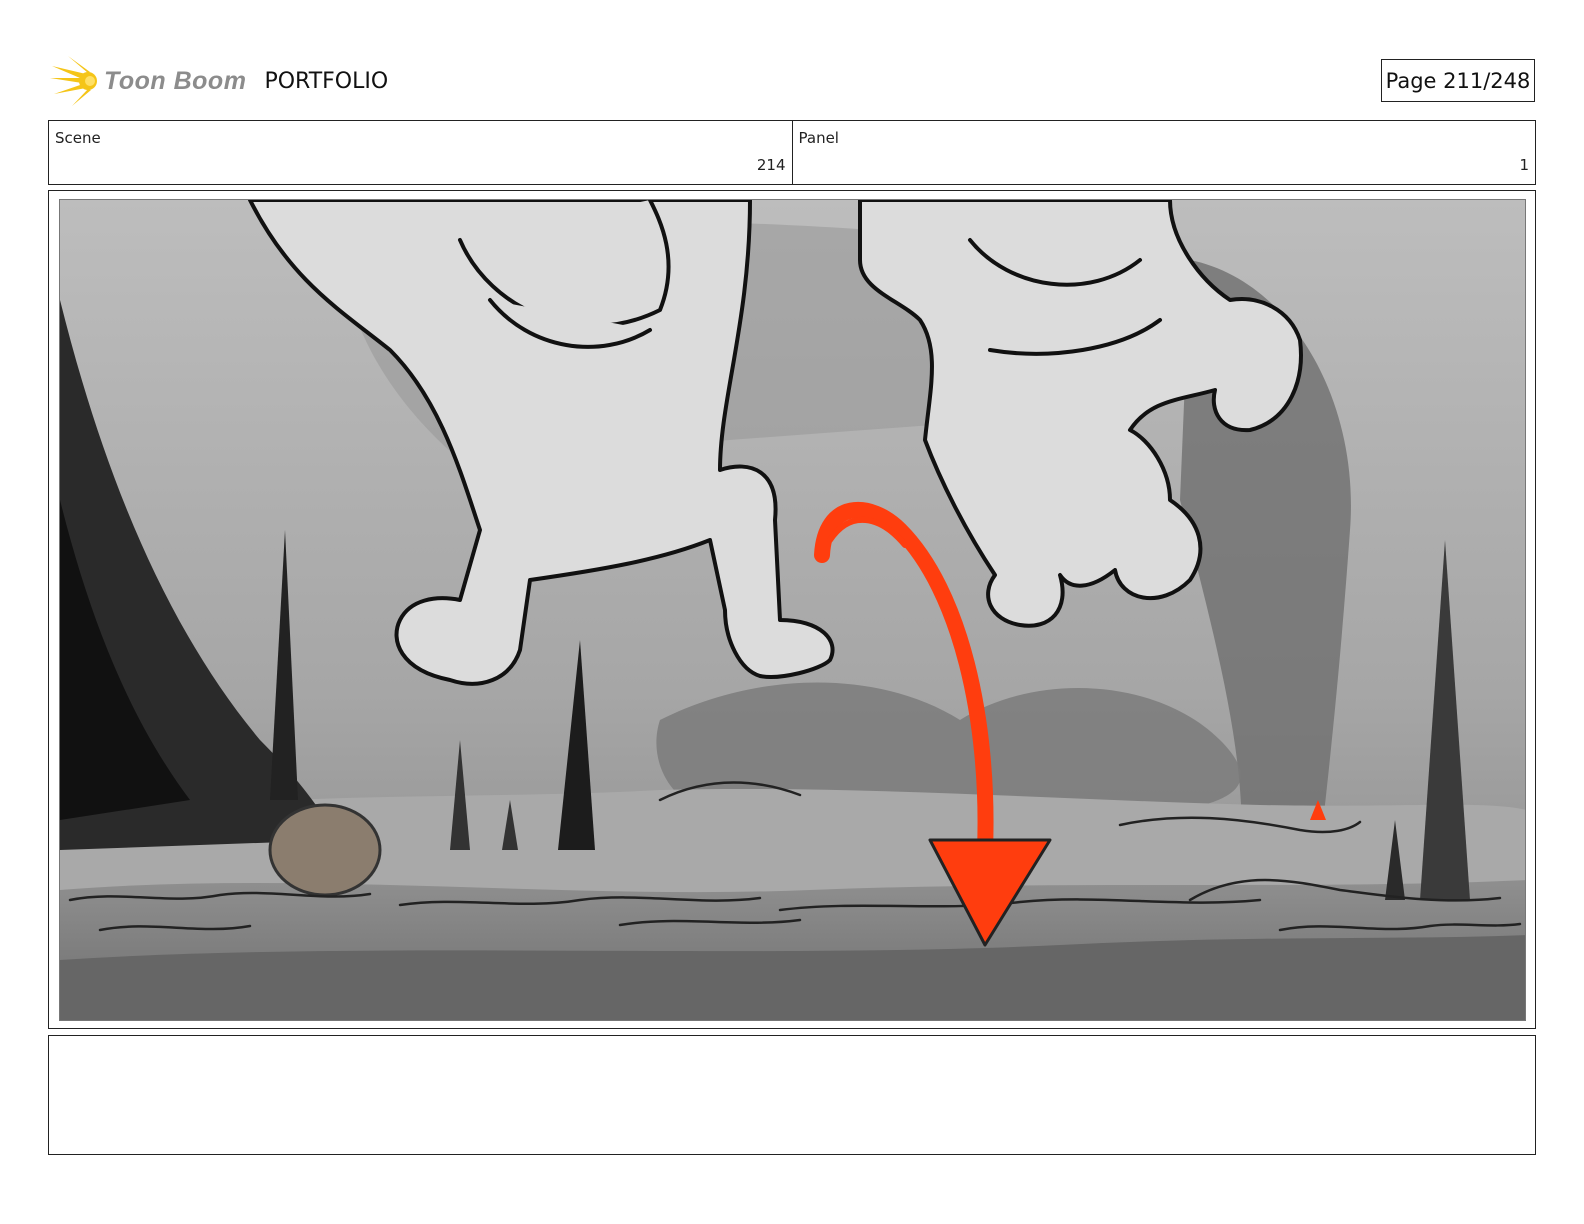 This screenshot has height=1224, width=1584. What do you see at coordinates (1524, 165) in the screenshot?
I see `panel-value: 1` at bounding box center [1524, 165].